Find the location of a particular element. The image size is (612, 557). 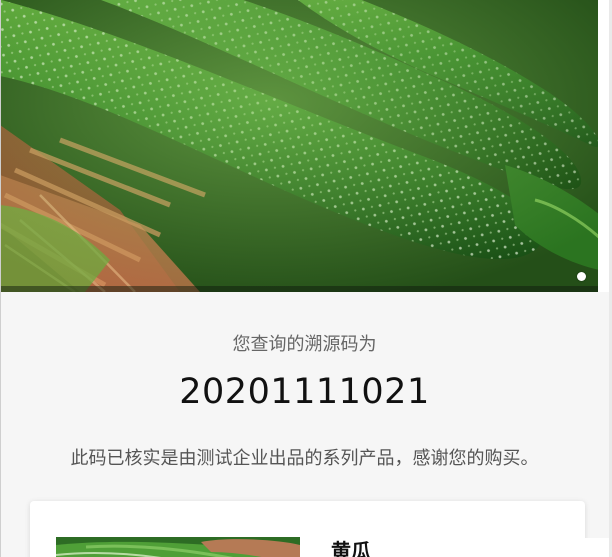

product-thumbnail is located at coordinates (178, 547).